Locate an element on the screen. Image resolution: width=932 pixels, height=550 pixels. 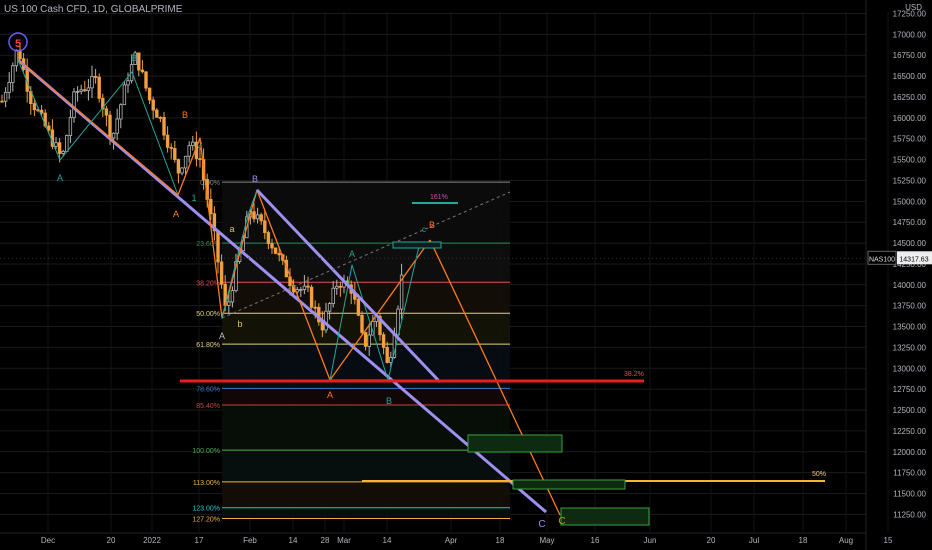
wave-label-a: a is located at coordinates (231, 229).